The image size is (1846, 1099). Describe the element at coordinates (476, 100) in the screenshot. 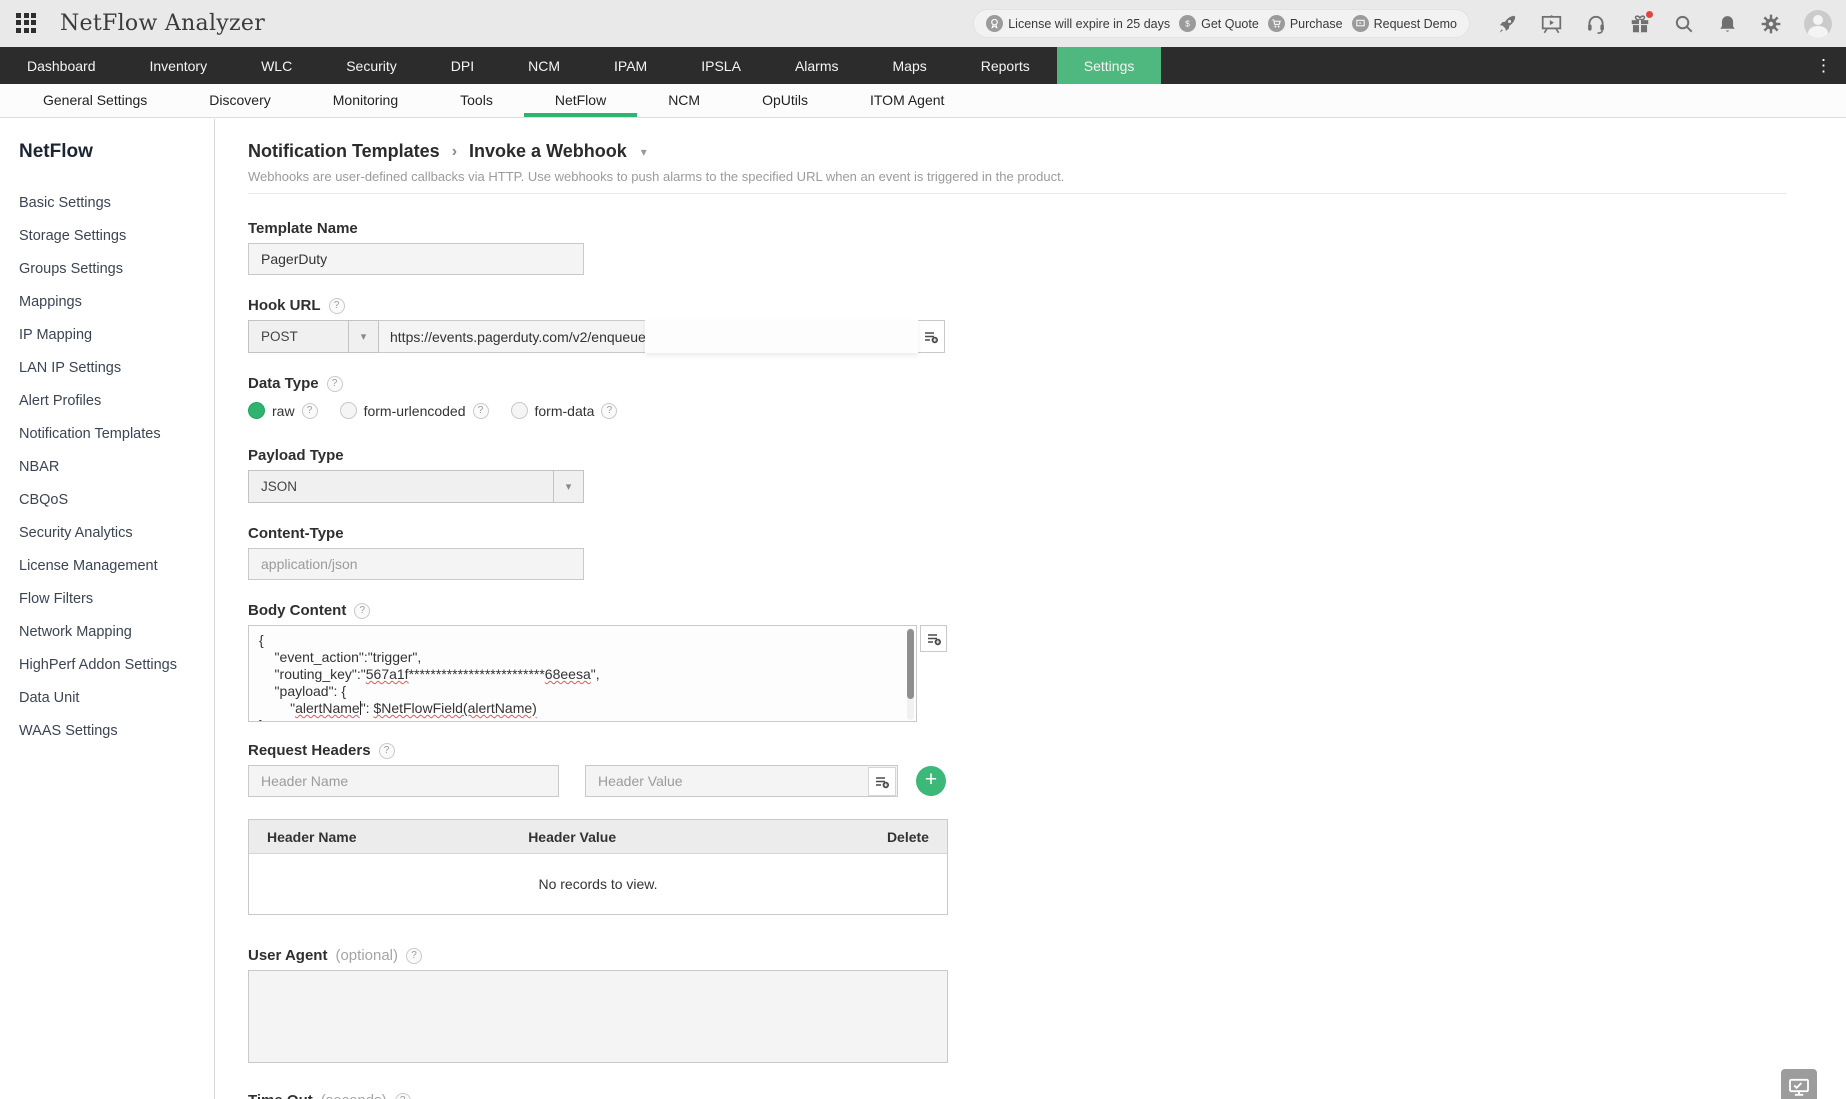

I see `subnav-tools: Tools` at that location.